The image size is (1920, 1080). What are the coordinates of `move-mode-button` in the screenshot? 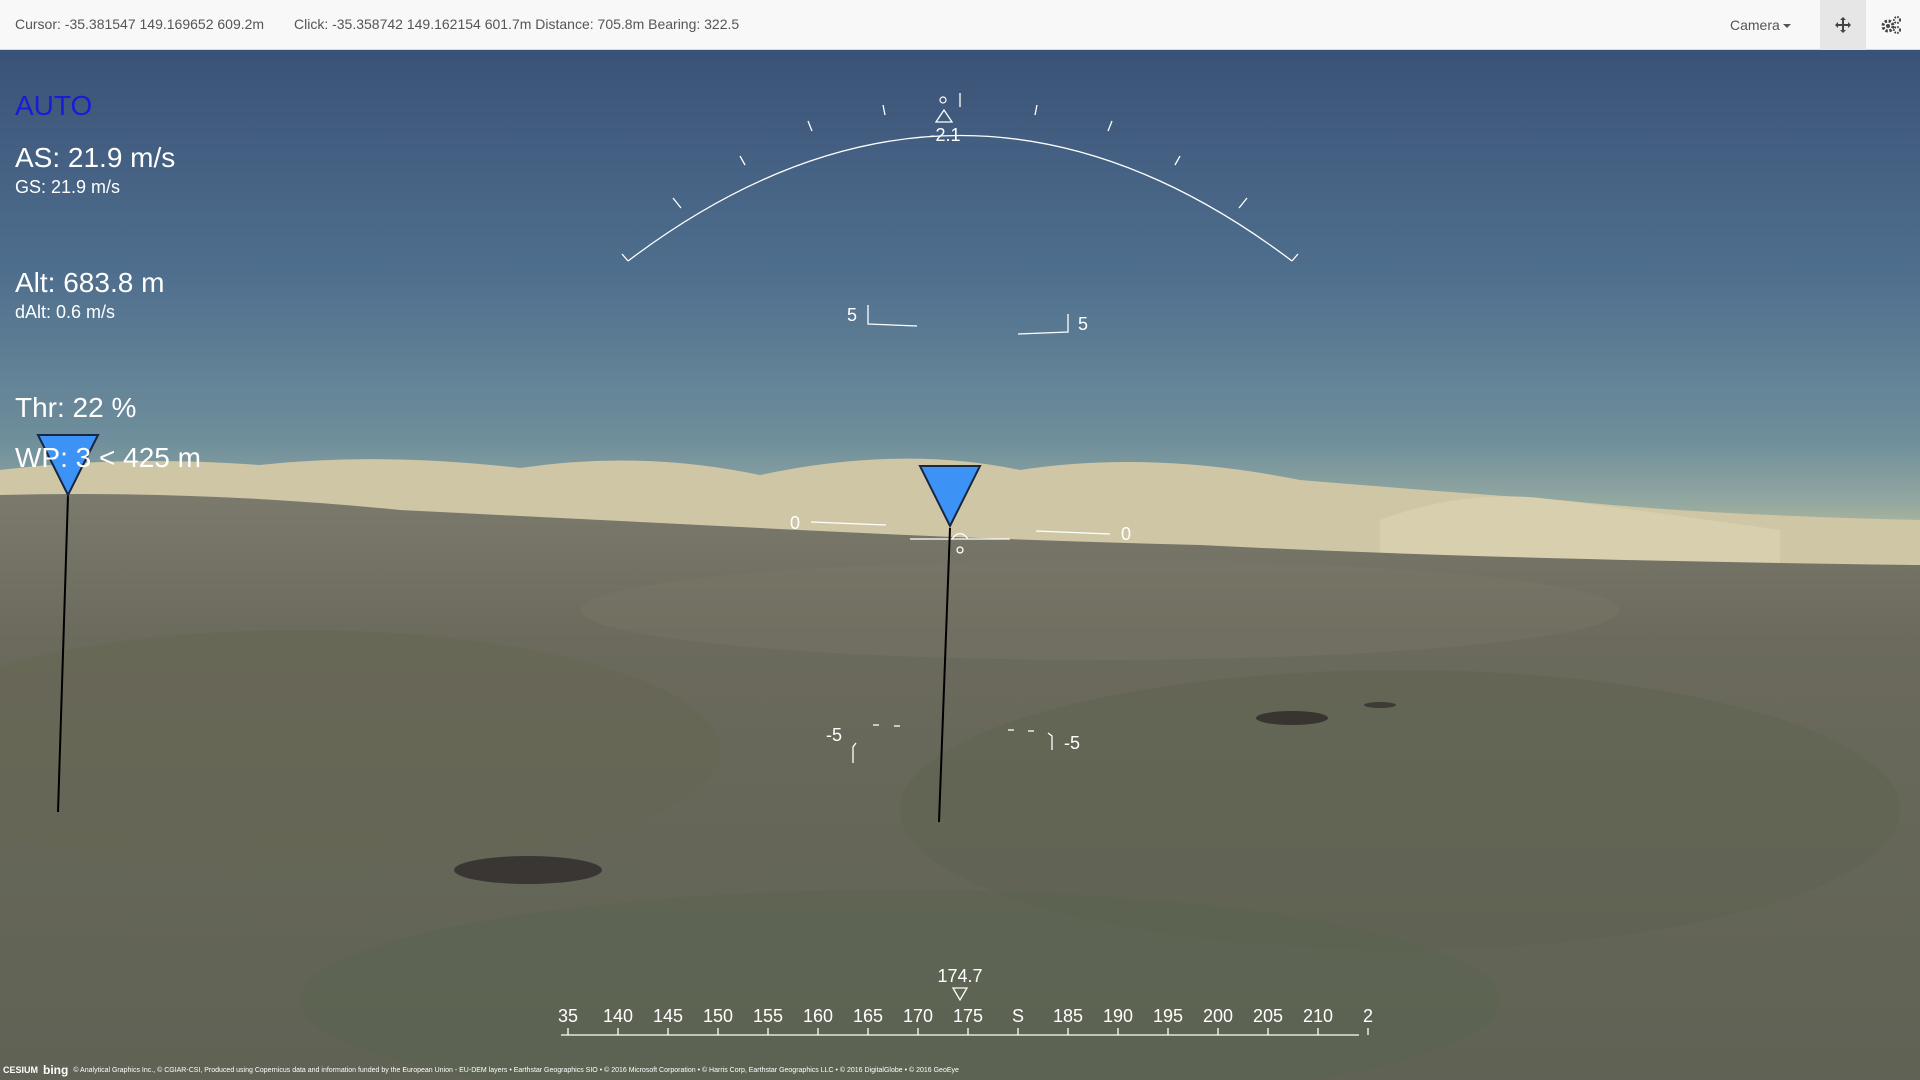 It's located at (1843, 25).